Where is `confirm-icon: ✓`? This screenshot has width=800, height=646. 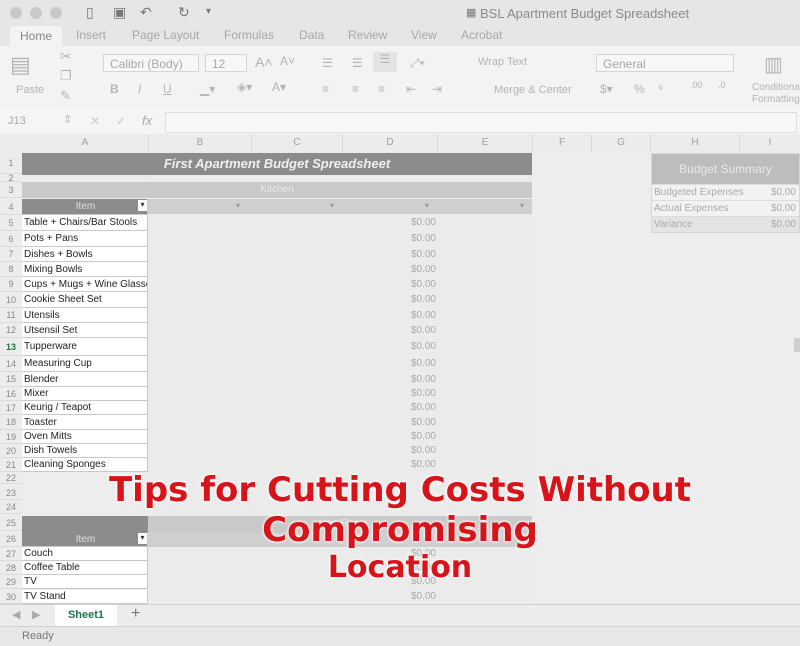
confirm-icon: ✓ is located at coordinates (121, 121).